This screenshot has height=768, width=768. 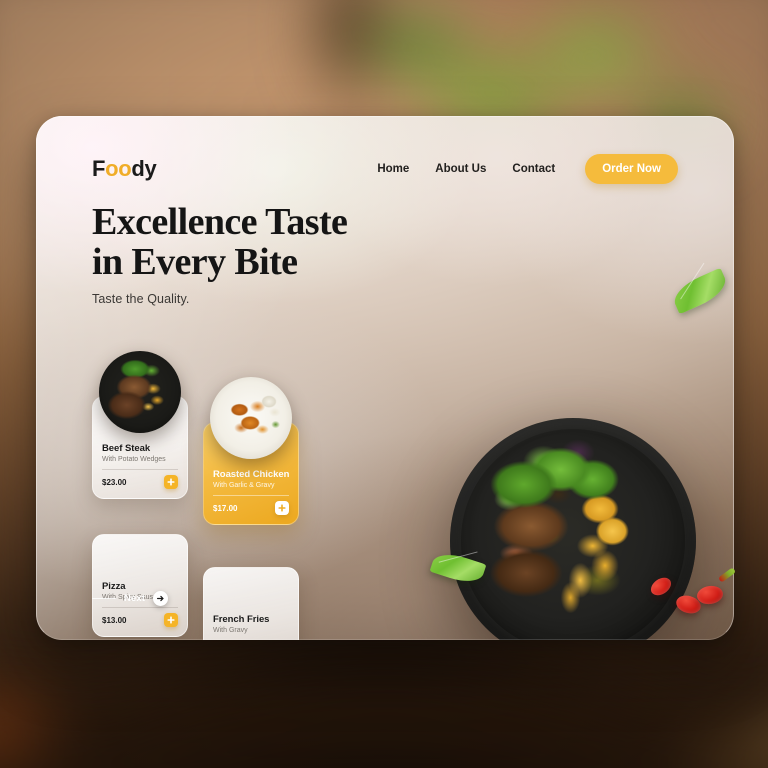 What do you see at coordinates (710, 595) in the screenshot?
I see `red-chili-slice-icon` at bounding box center [710, 595].